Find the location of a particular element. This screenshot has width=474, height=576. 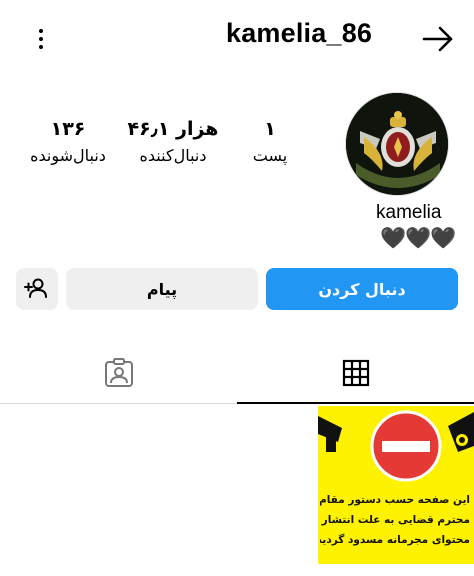

message-button: پیام is located at coordinates (162, 289).